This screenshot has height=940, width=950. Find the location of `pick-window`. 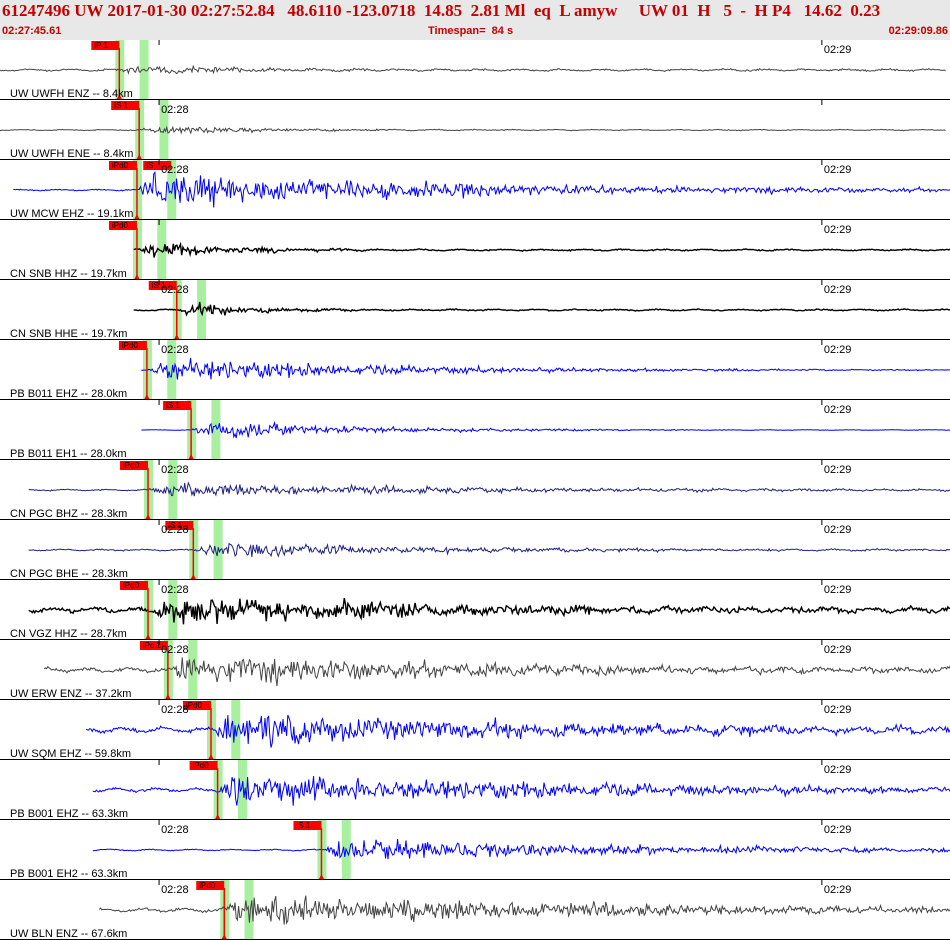

pick-window is located at coordinates (202, 310).